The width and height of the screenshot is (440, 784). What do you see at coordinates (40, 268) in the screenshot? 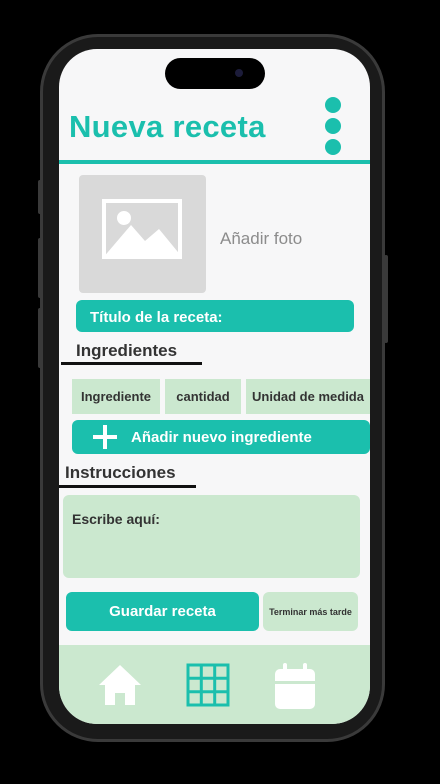
I see `side-button-volume-up` at bounding box center [40, 268].